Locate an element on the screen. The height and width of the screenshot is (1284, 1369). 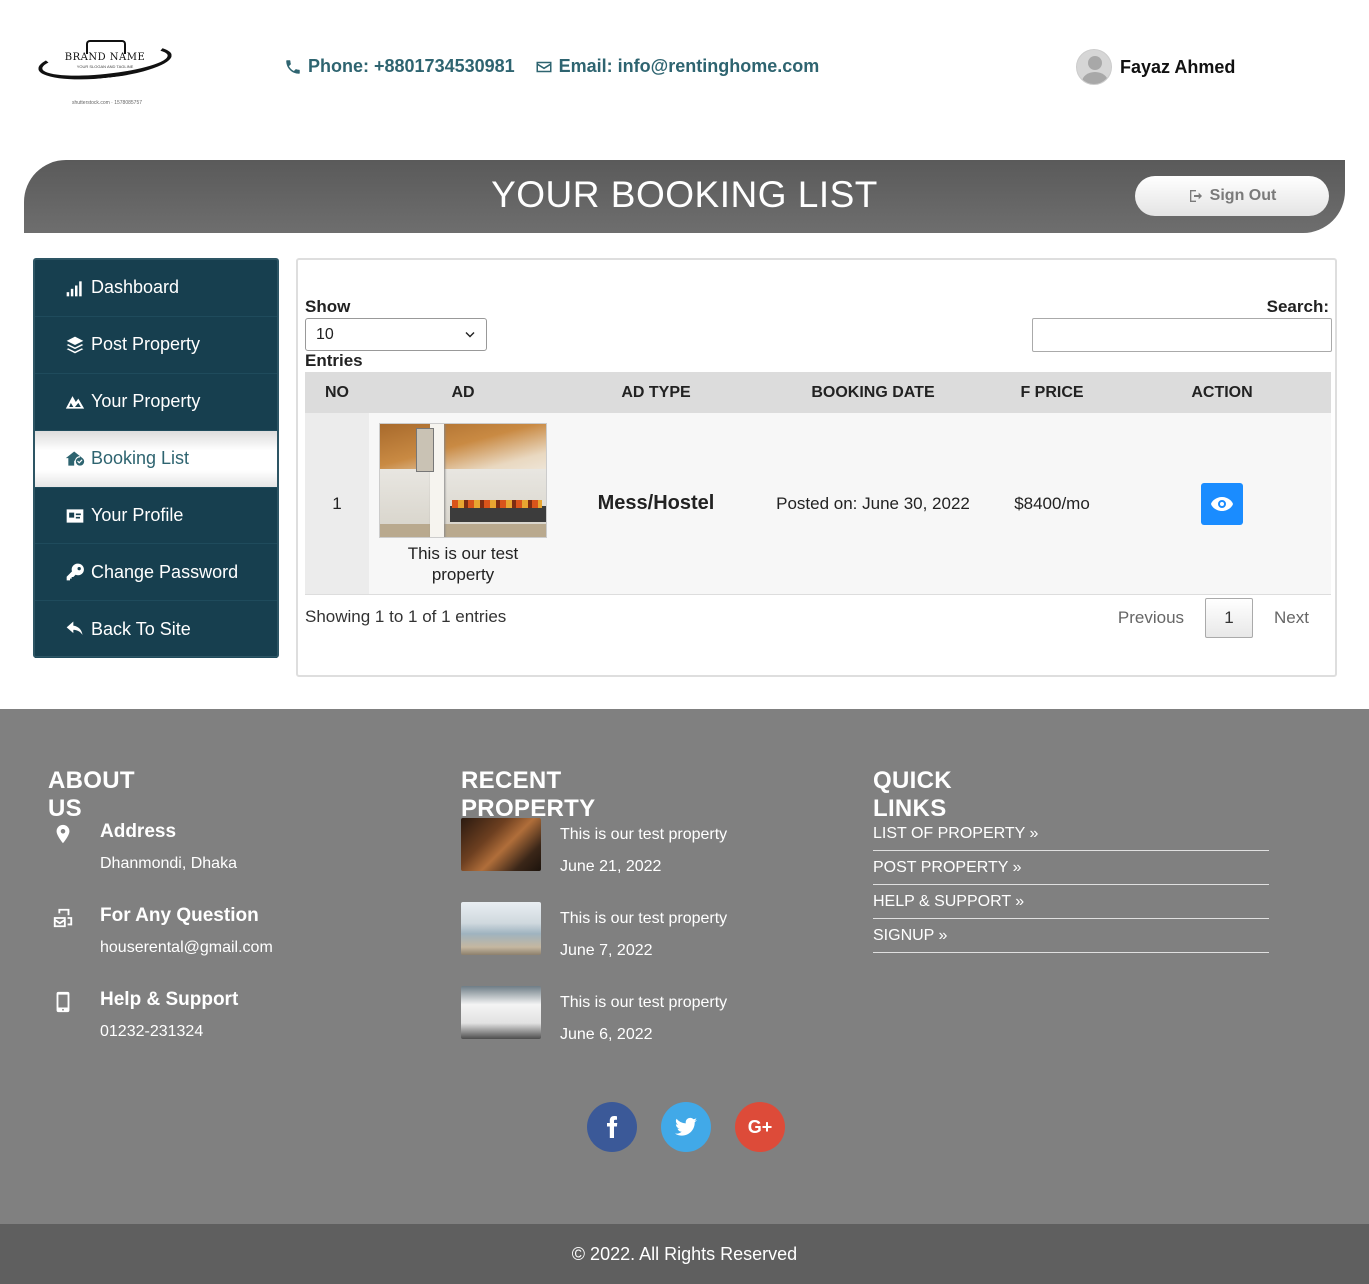
id-card-icon is located at coordinates (75, 515).